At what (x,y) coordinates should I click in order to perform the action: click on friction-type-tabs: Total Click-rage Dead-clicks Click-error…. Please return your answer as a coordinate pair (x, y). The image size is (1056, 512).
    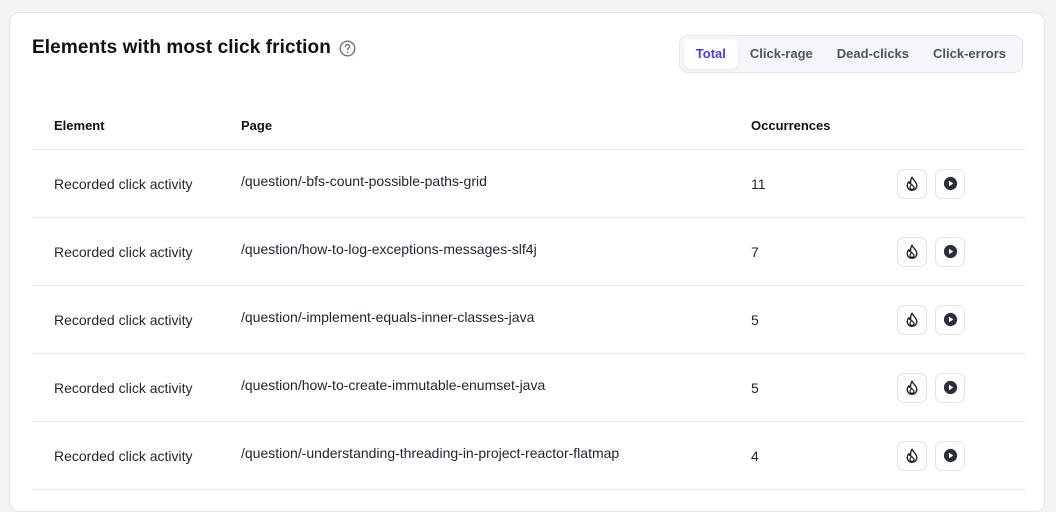
    Looking at the image, I should click on (850, 54).